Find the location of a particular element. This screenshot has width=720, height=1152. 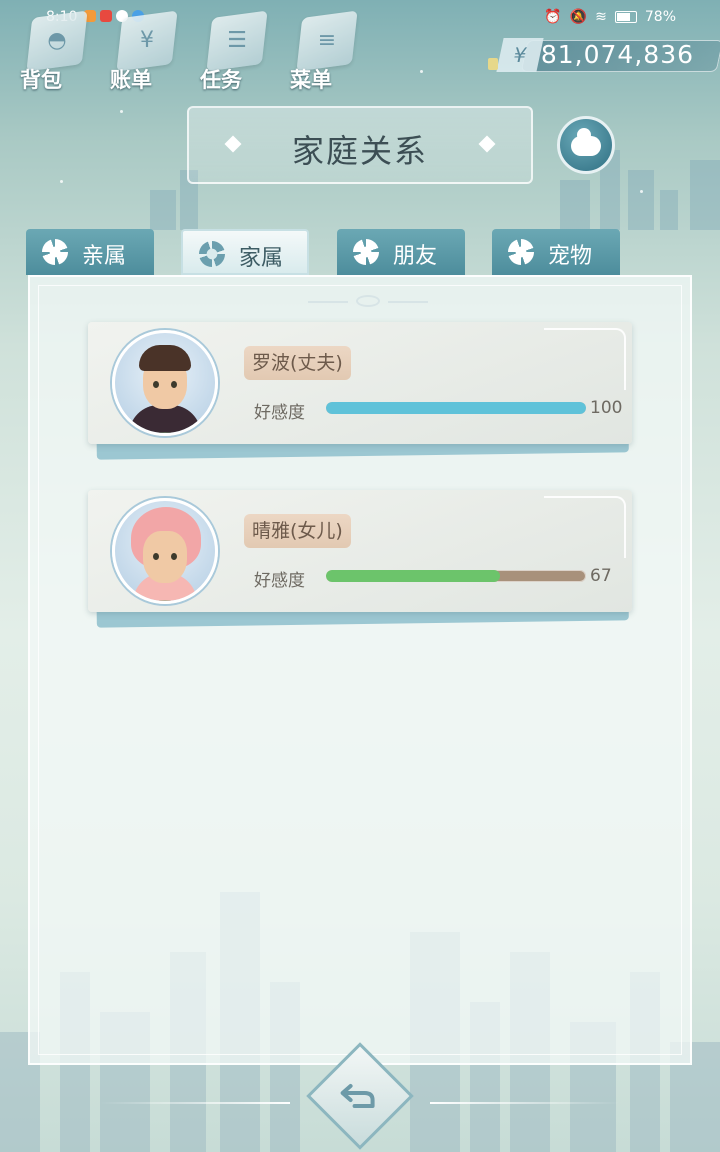

tab-relatives: 亲属 is located at coordinates (90, 252).